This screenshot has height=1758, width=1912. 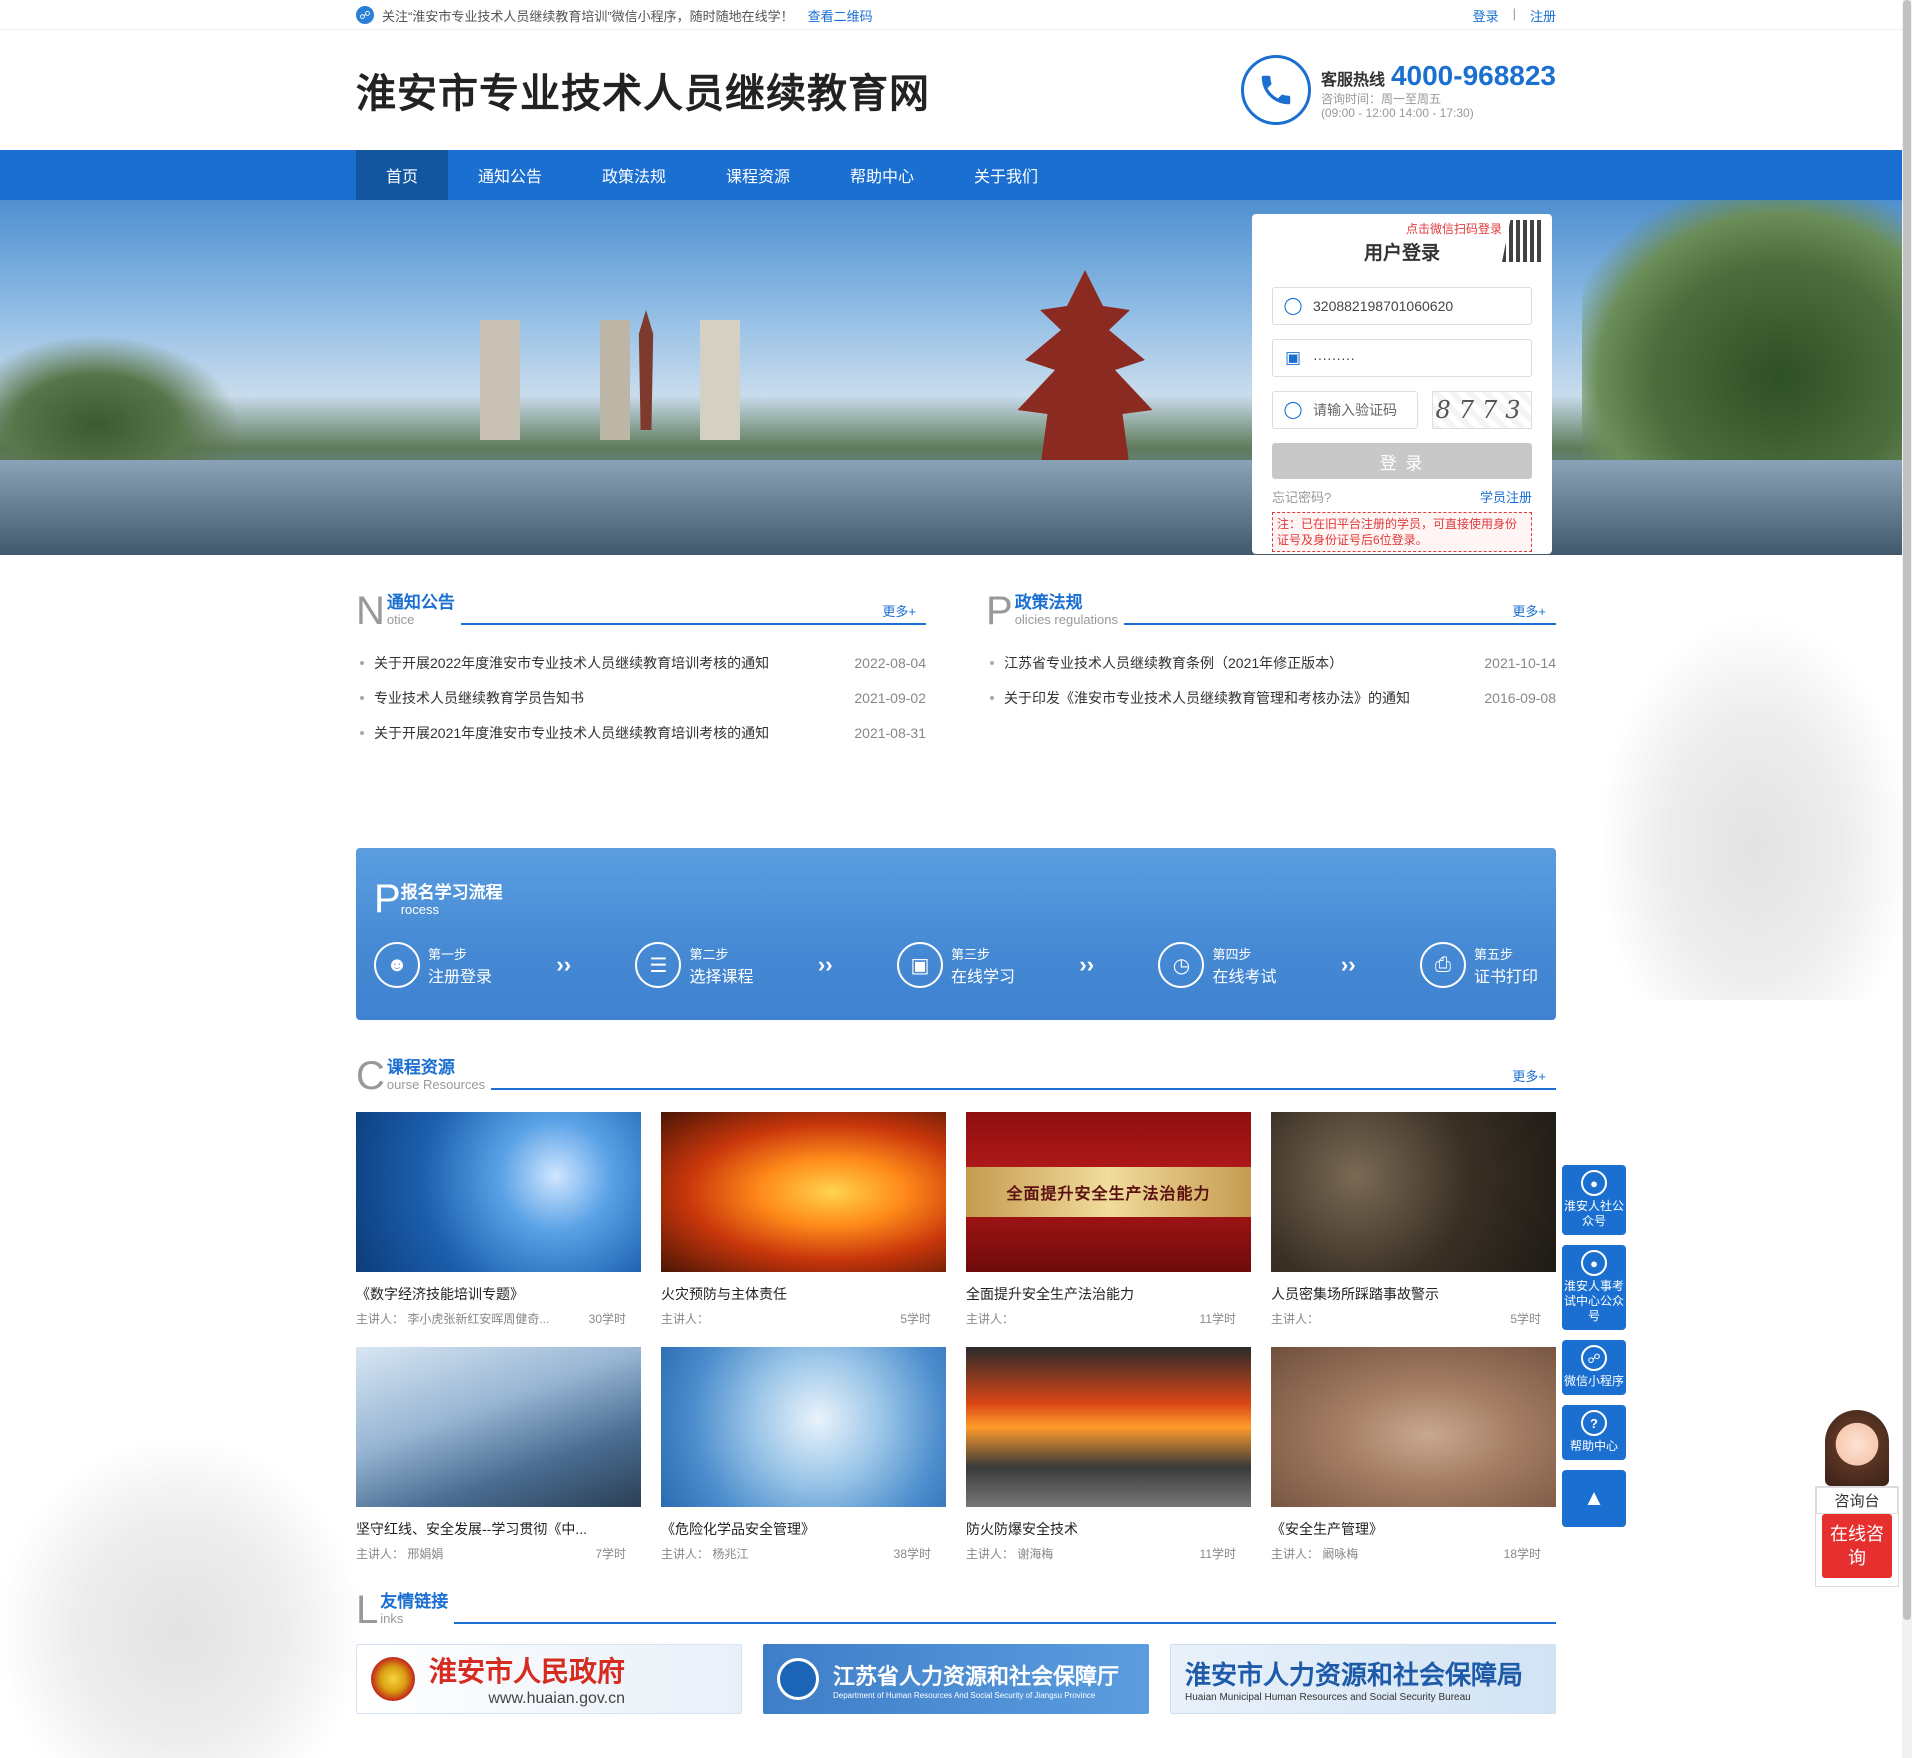 I want to click on float-item-hrss-wechat: ● 淮安人社公众号, so click(x=1594, y=1200).